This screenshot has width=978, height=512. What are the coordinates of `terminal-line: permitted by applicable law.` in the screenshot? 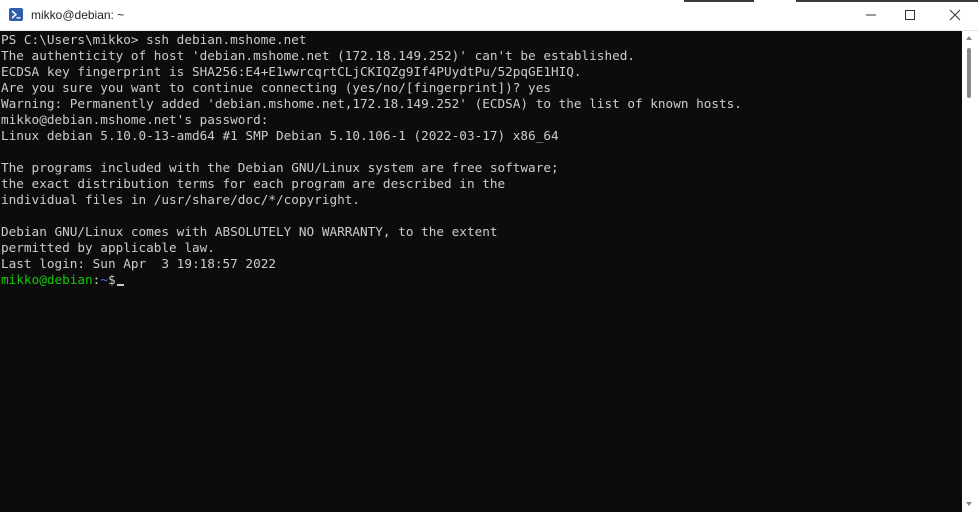 It's located at (108, 247).